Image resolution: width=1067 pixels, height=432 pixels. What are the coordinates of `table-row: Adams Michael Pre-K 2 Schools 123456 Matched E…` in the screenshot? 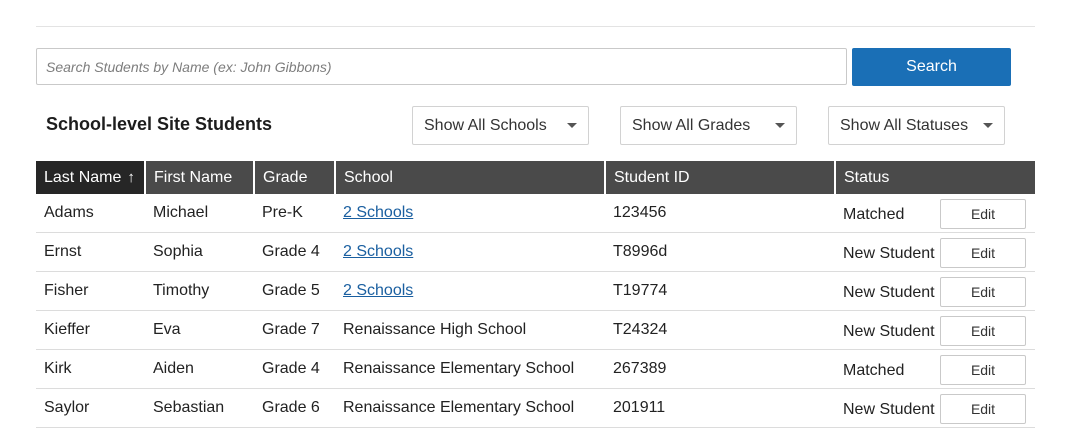 It's located at (535, 213).